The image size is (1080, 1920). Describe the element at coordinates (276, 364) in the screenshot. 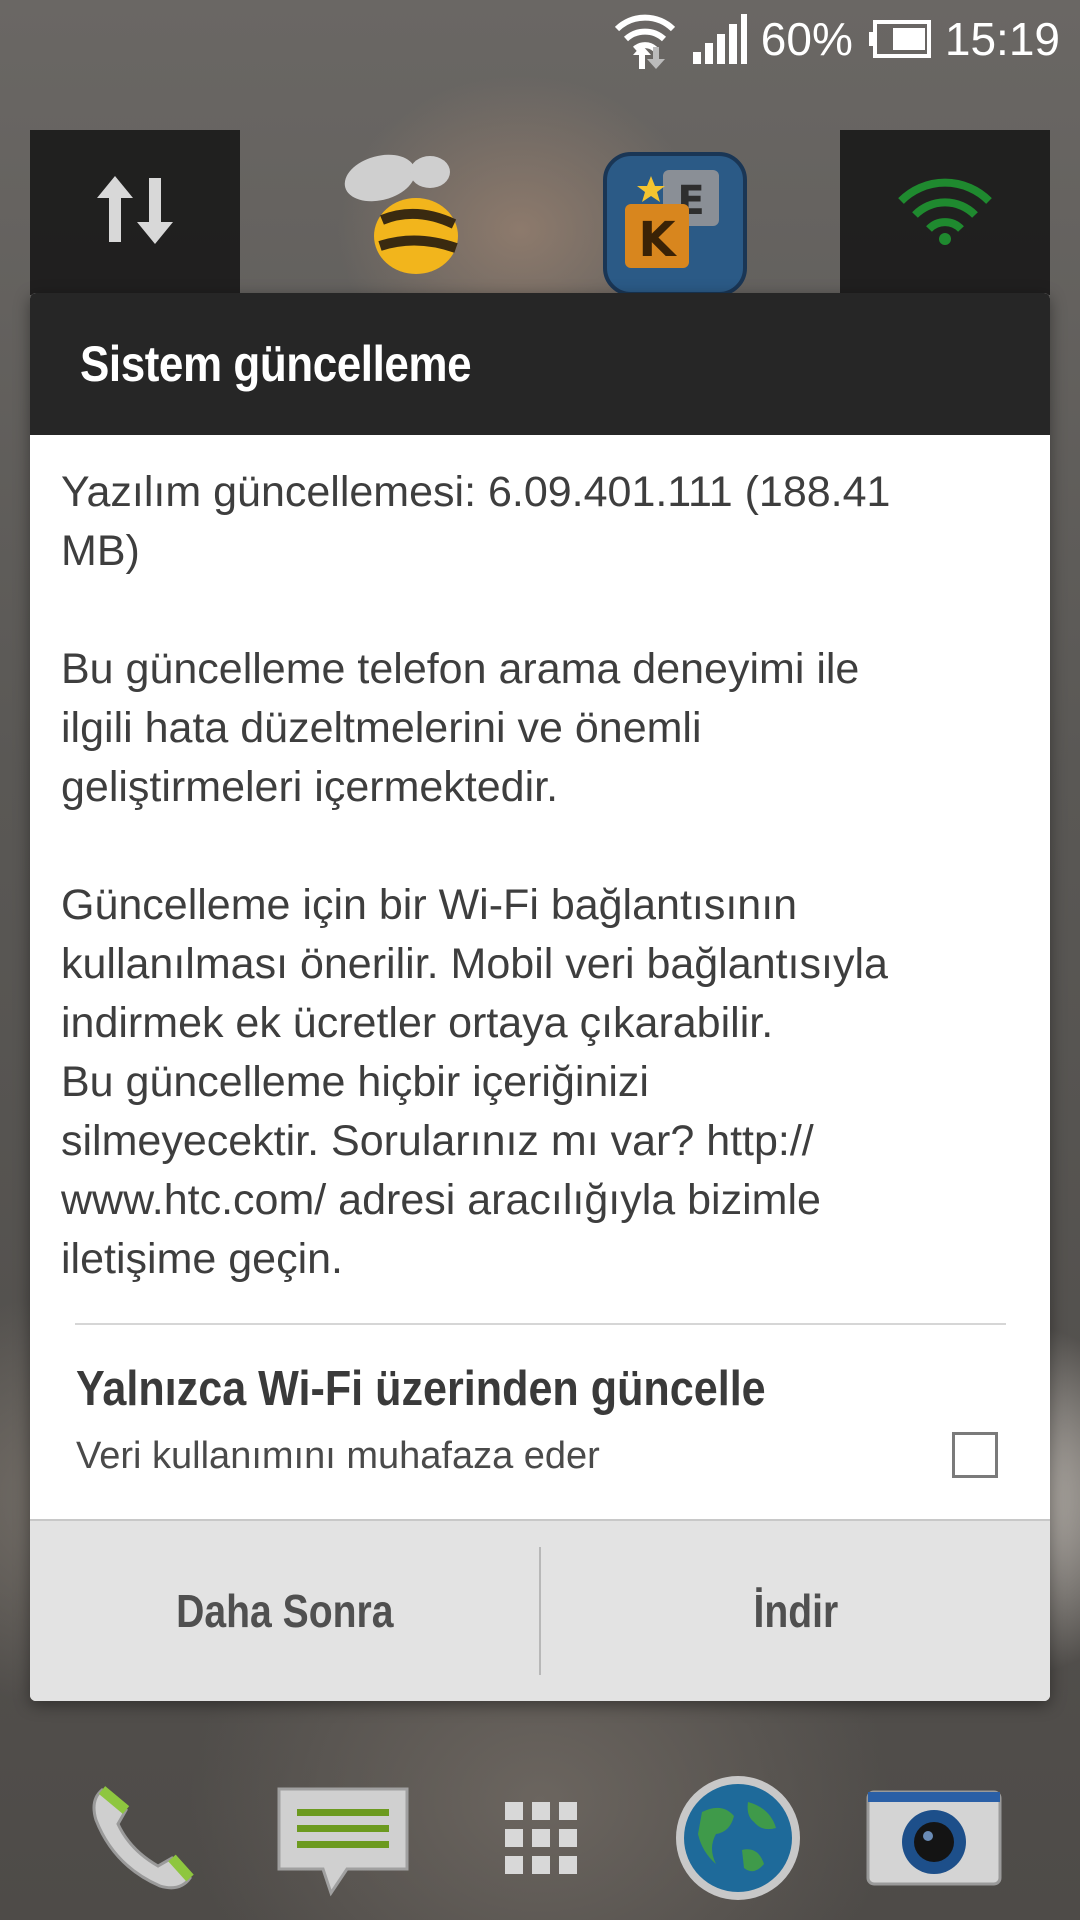

I see `dialog-title: Sistem güncelleme` at that location.